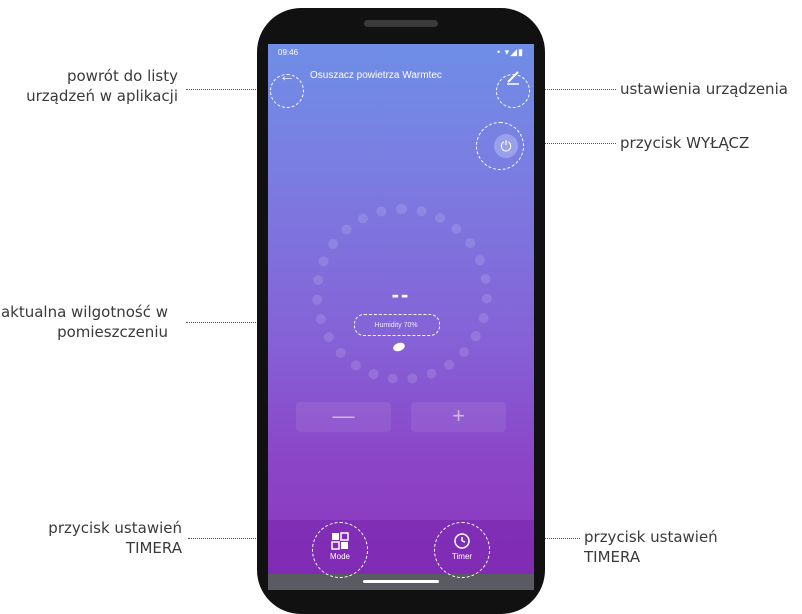  What do you see at coordinates (376, 75) in the screenshot?
I see `device-title: Osuszacz powietrza Warmtec` at bounding box center [376, 75].